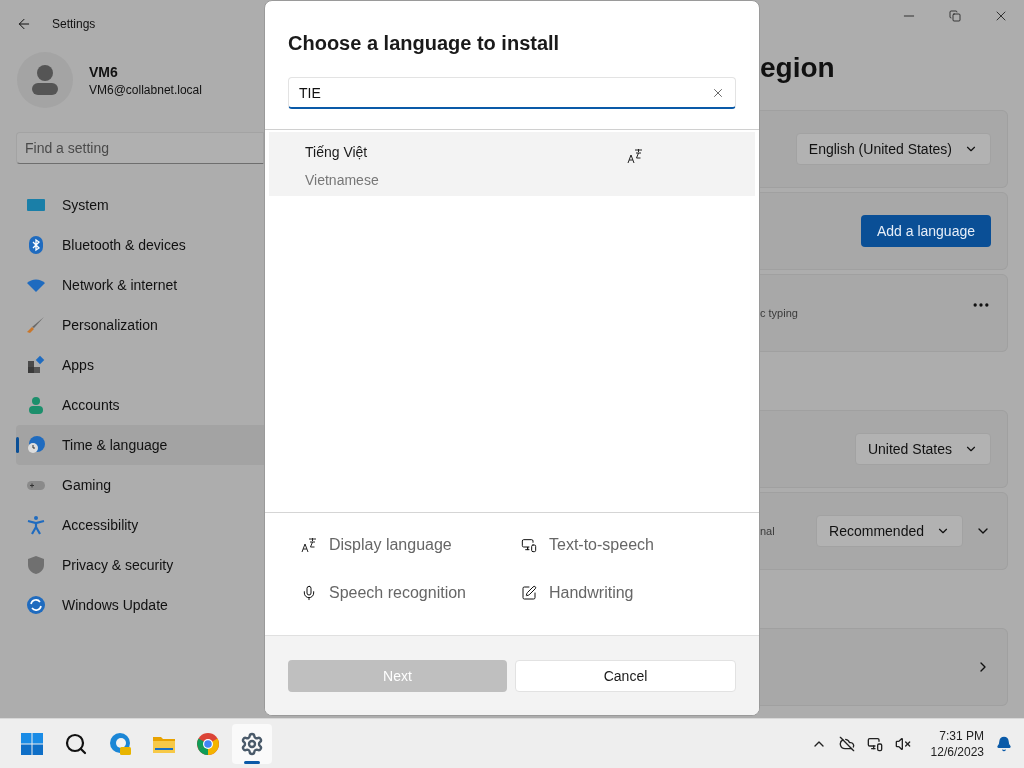 The width and height of the screenshot is (1024, 768). I want to click on dropdown: United States, so click(922, 449).